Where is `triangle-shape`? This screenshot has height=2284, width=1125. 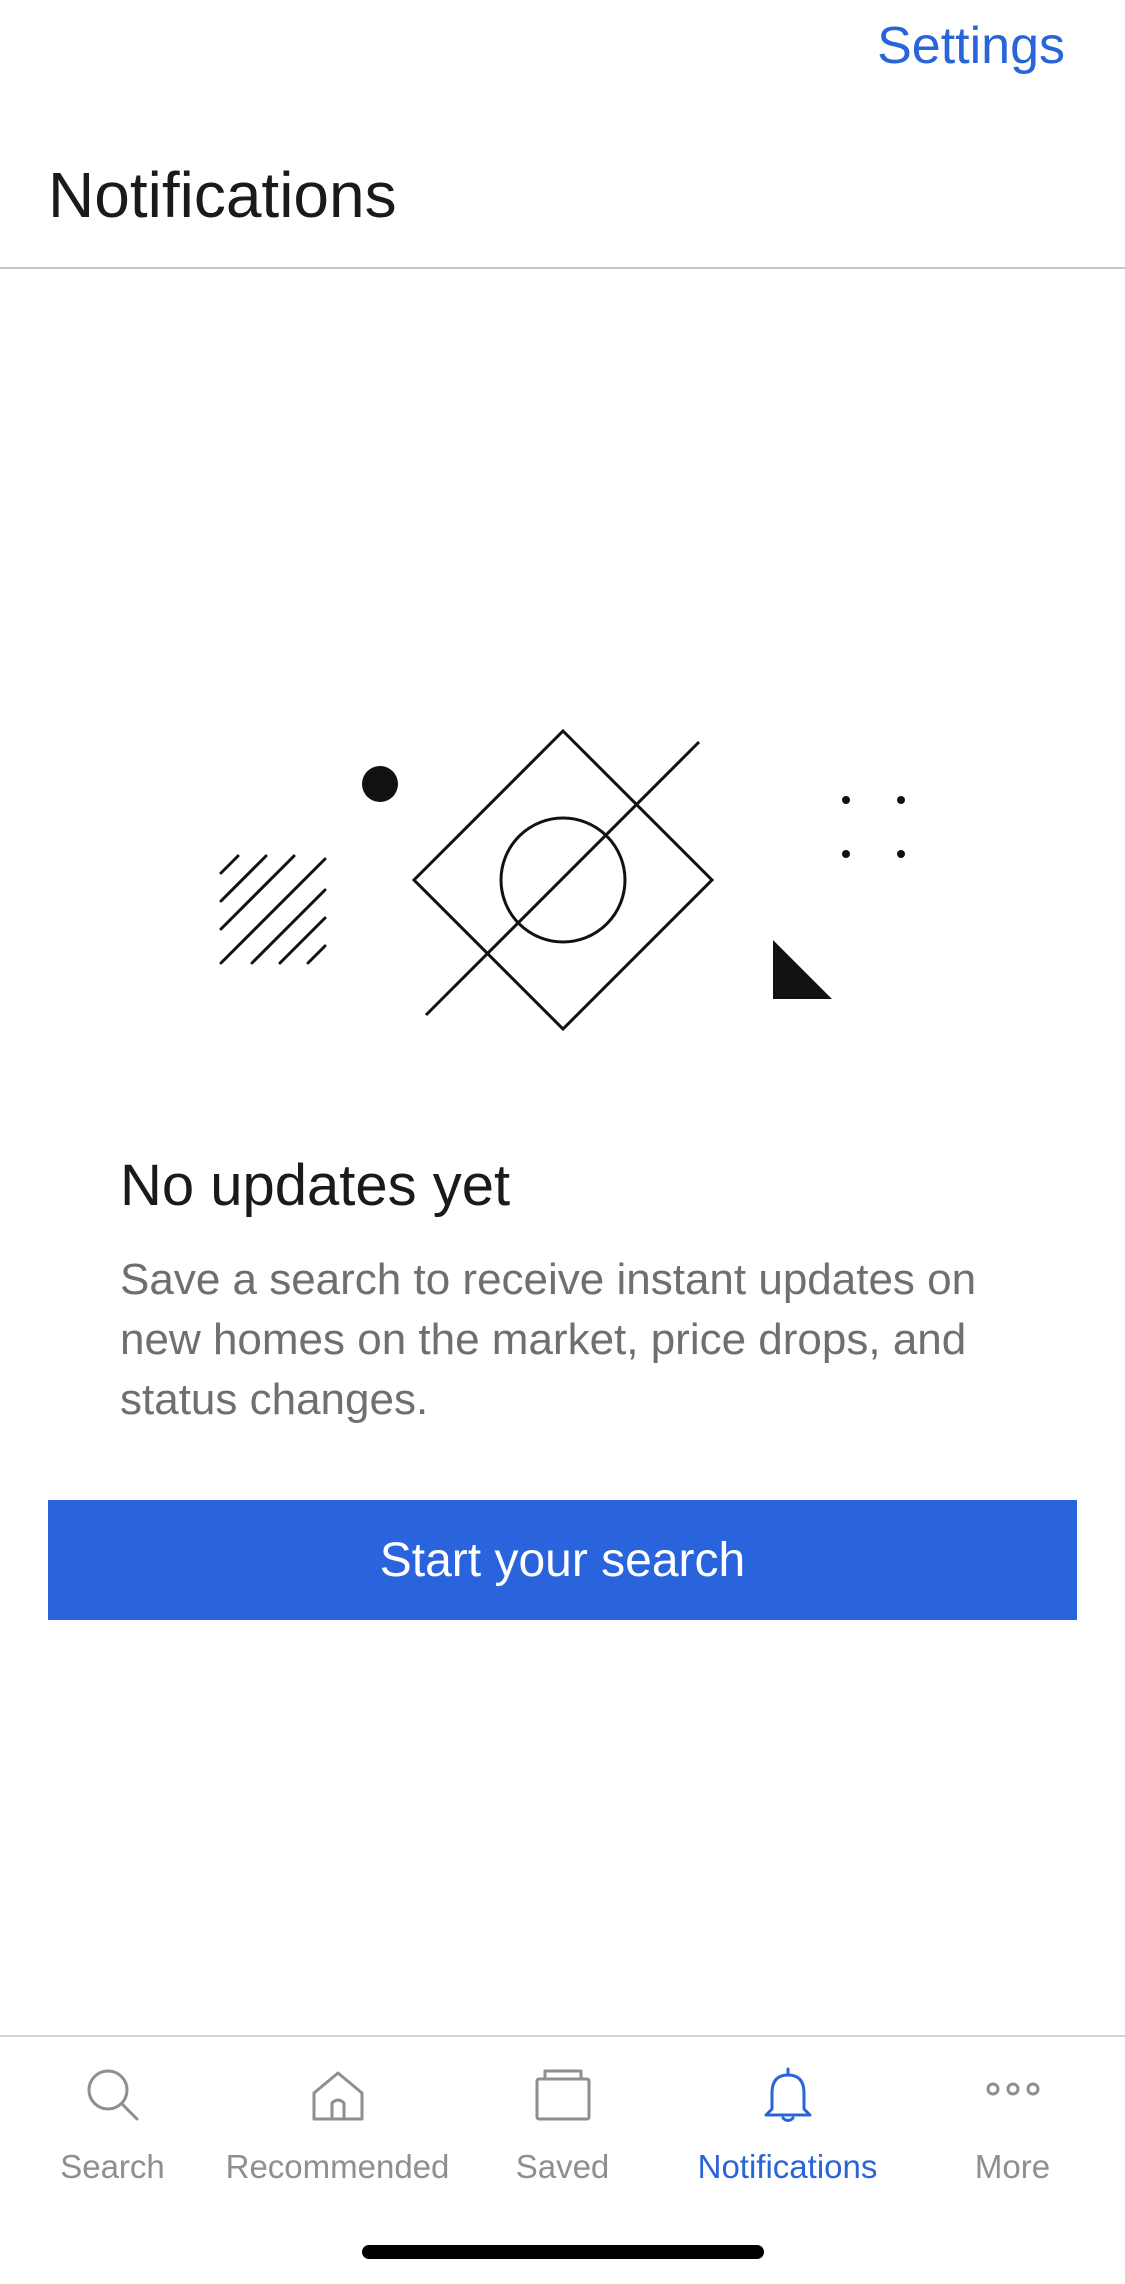 triangle-shape is located at coordinates (802, 969).